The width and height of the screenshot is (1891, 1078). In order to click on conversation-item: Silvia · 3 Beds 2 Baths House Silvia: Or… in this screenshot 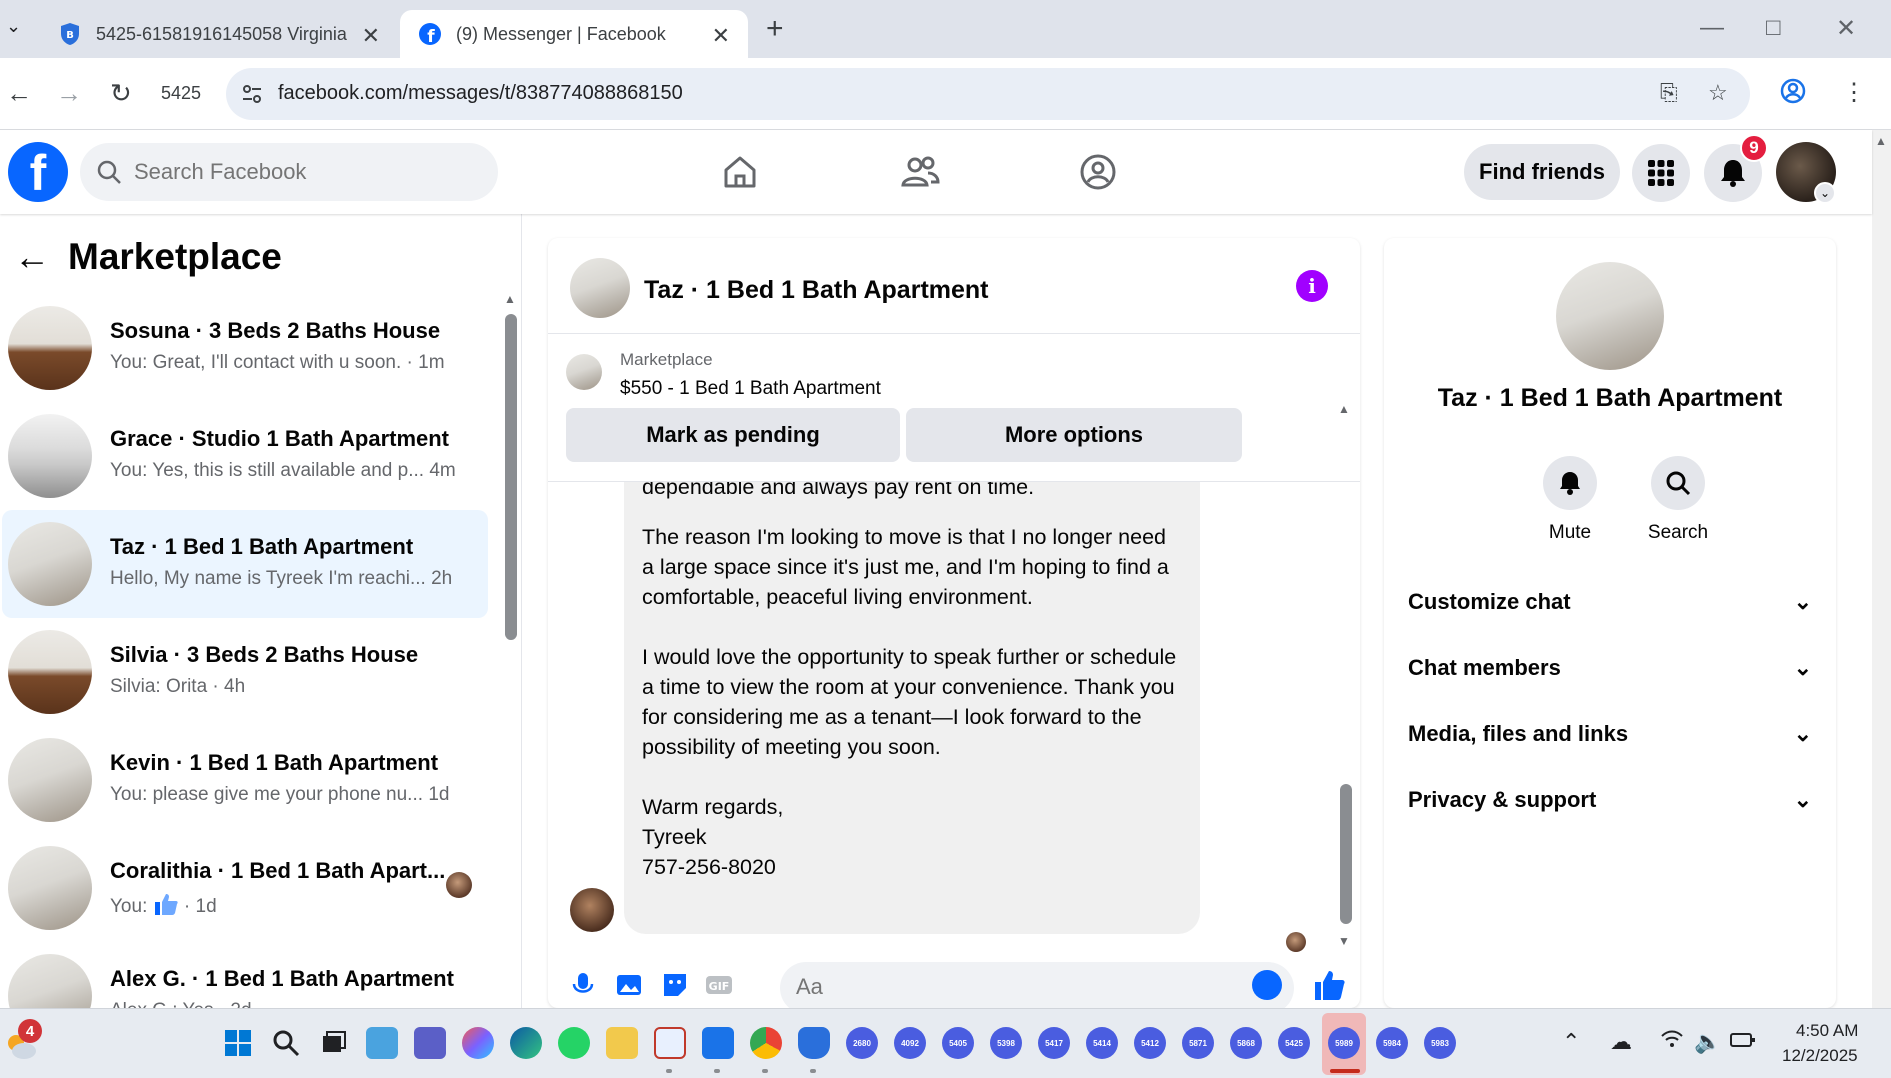, I will do `click(245, 672)`.